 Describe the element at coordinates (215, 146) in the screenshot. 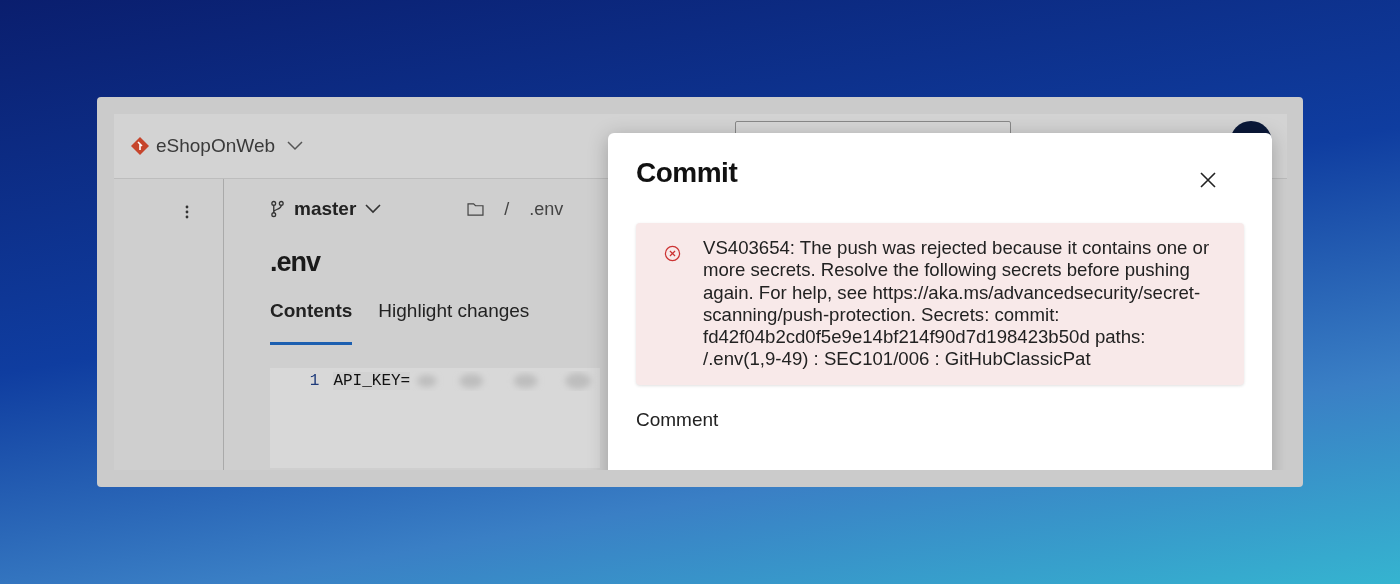

I see `project-name: eShopOnWeb` at that location.